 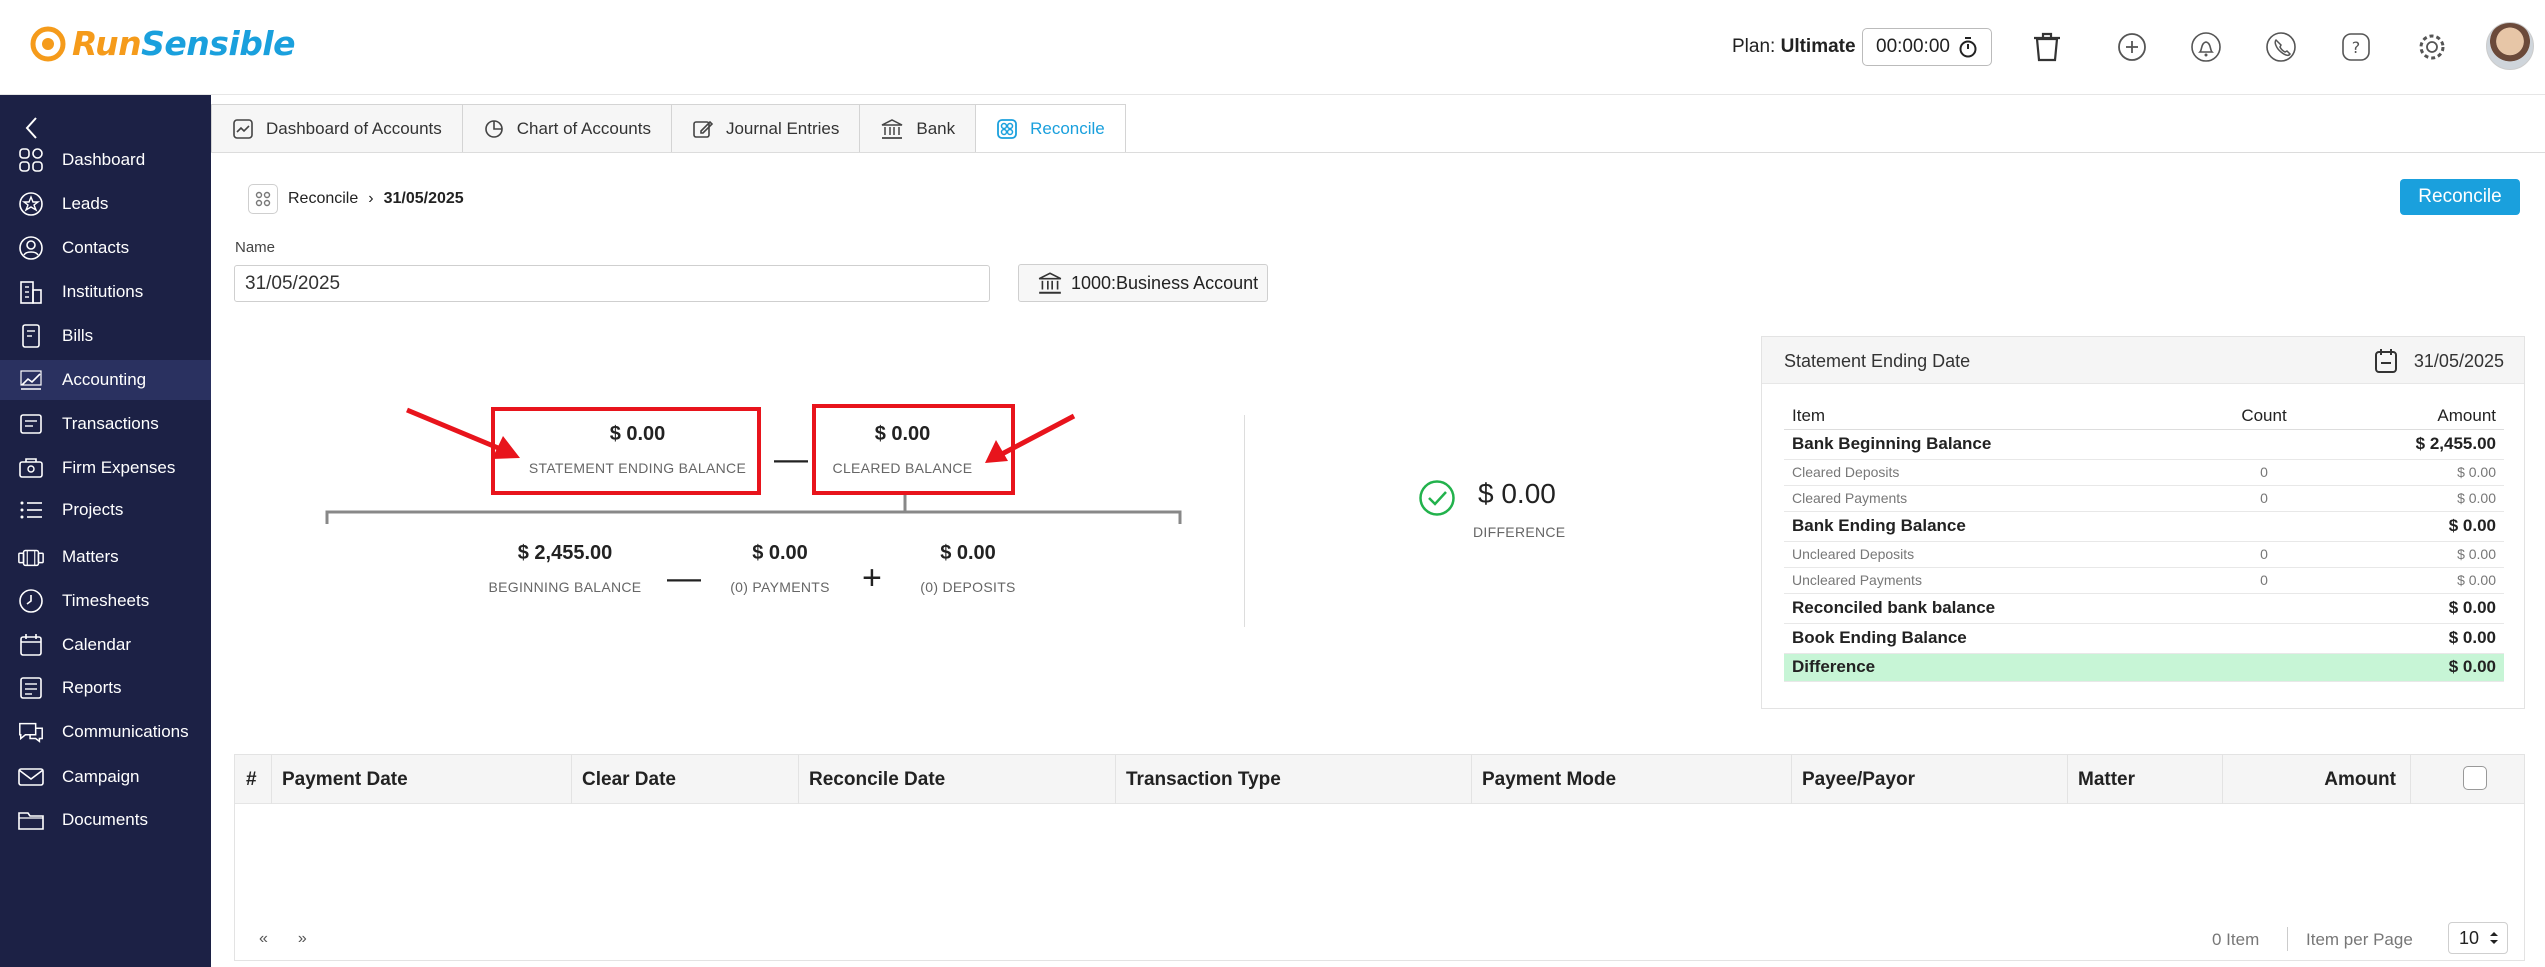 I want to click on summary-item: Book Ending Balance, so click(x=1994, y=638).